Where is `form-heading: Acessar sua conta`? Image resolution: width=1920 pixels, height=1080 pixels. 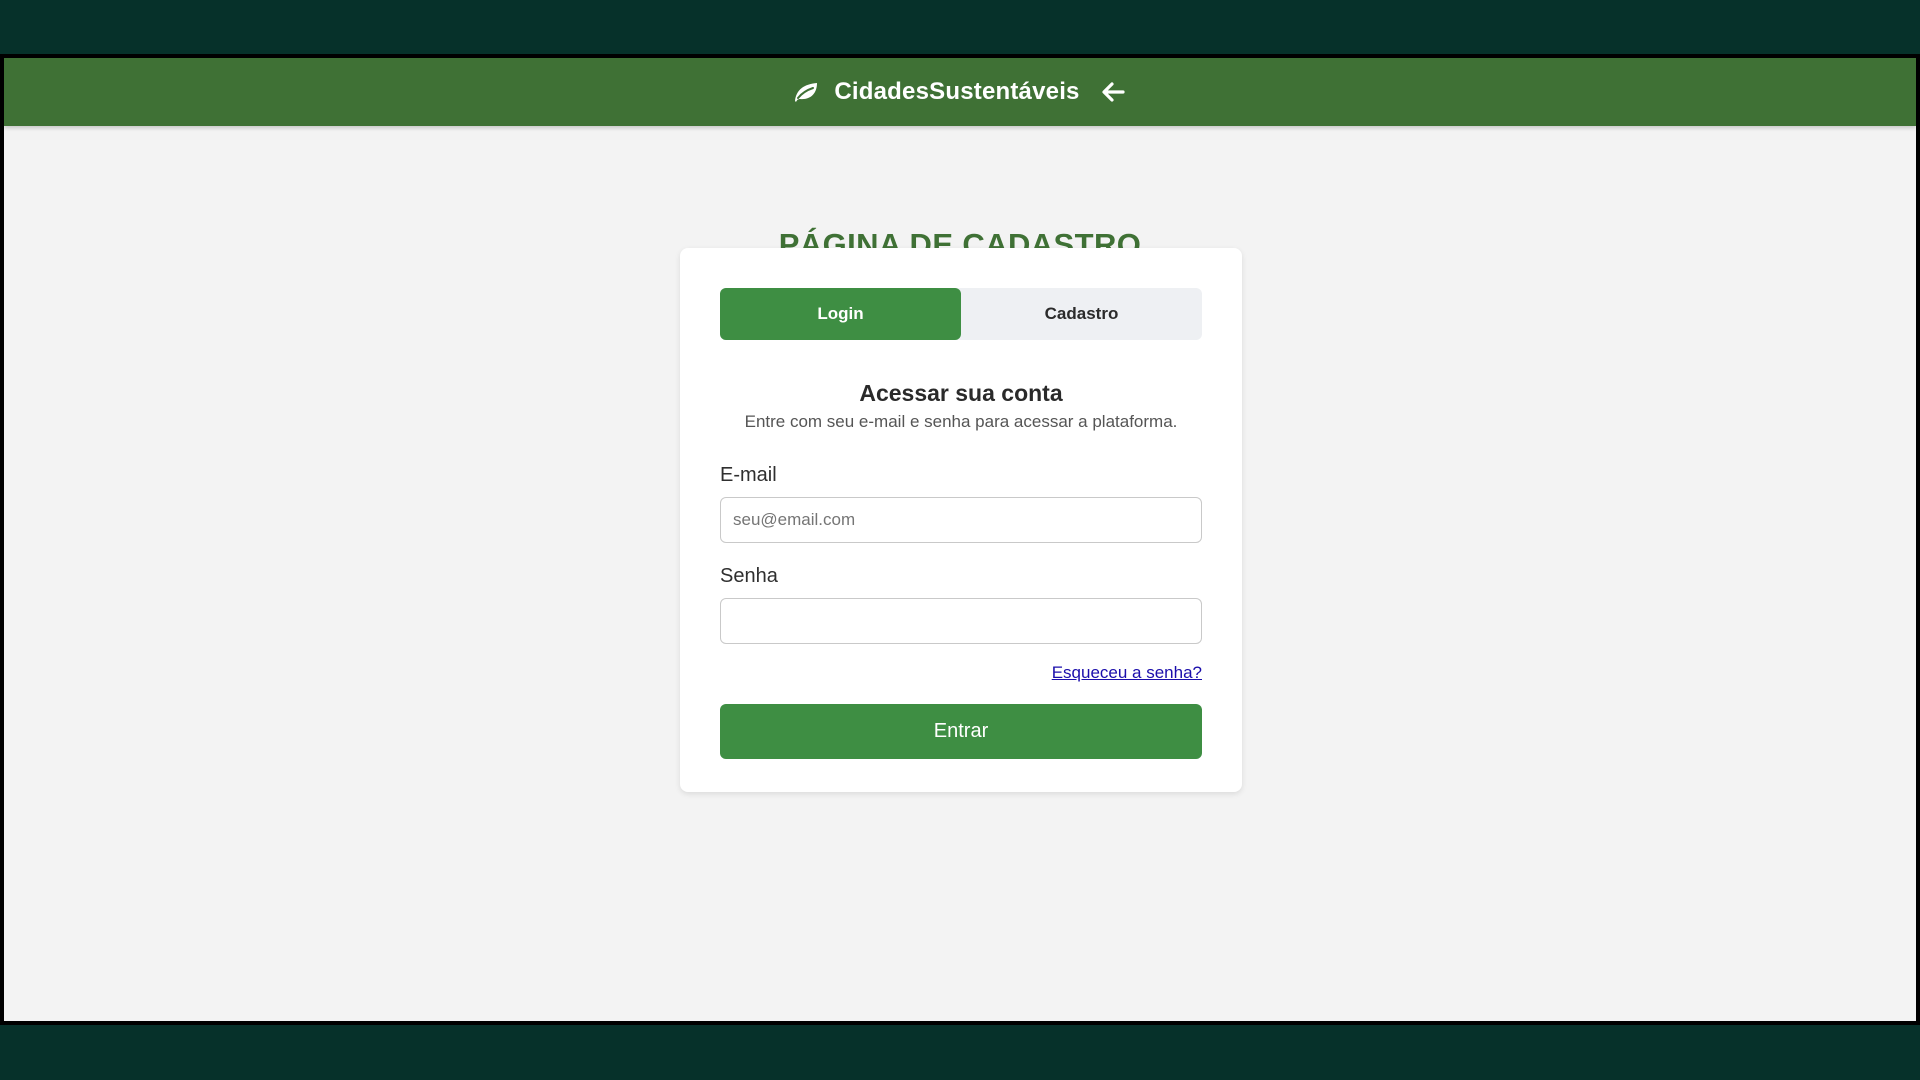 form-heading: Acessar sua conta is located at coordinates (961, 393).